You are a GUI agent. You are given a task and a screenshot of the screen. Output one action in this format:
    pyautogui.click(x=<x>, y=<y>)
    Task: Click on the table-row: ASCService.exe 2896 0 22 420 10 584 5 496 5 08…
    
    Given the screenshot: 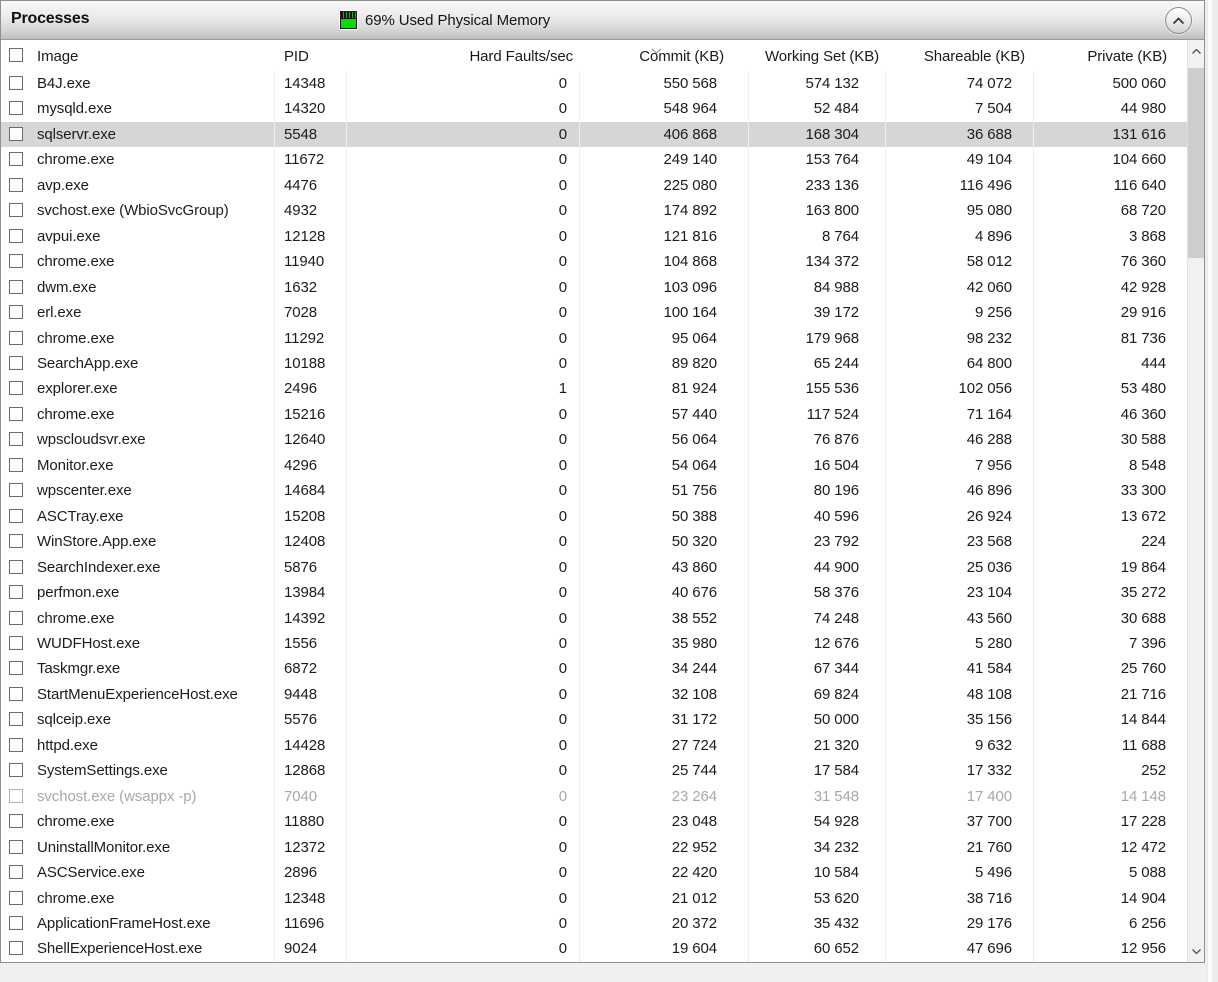 What is the action you would take?
    pyautogui.click(x=594, y=872)
    